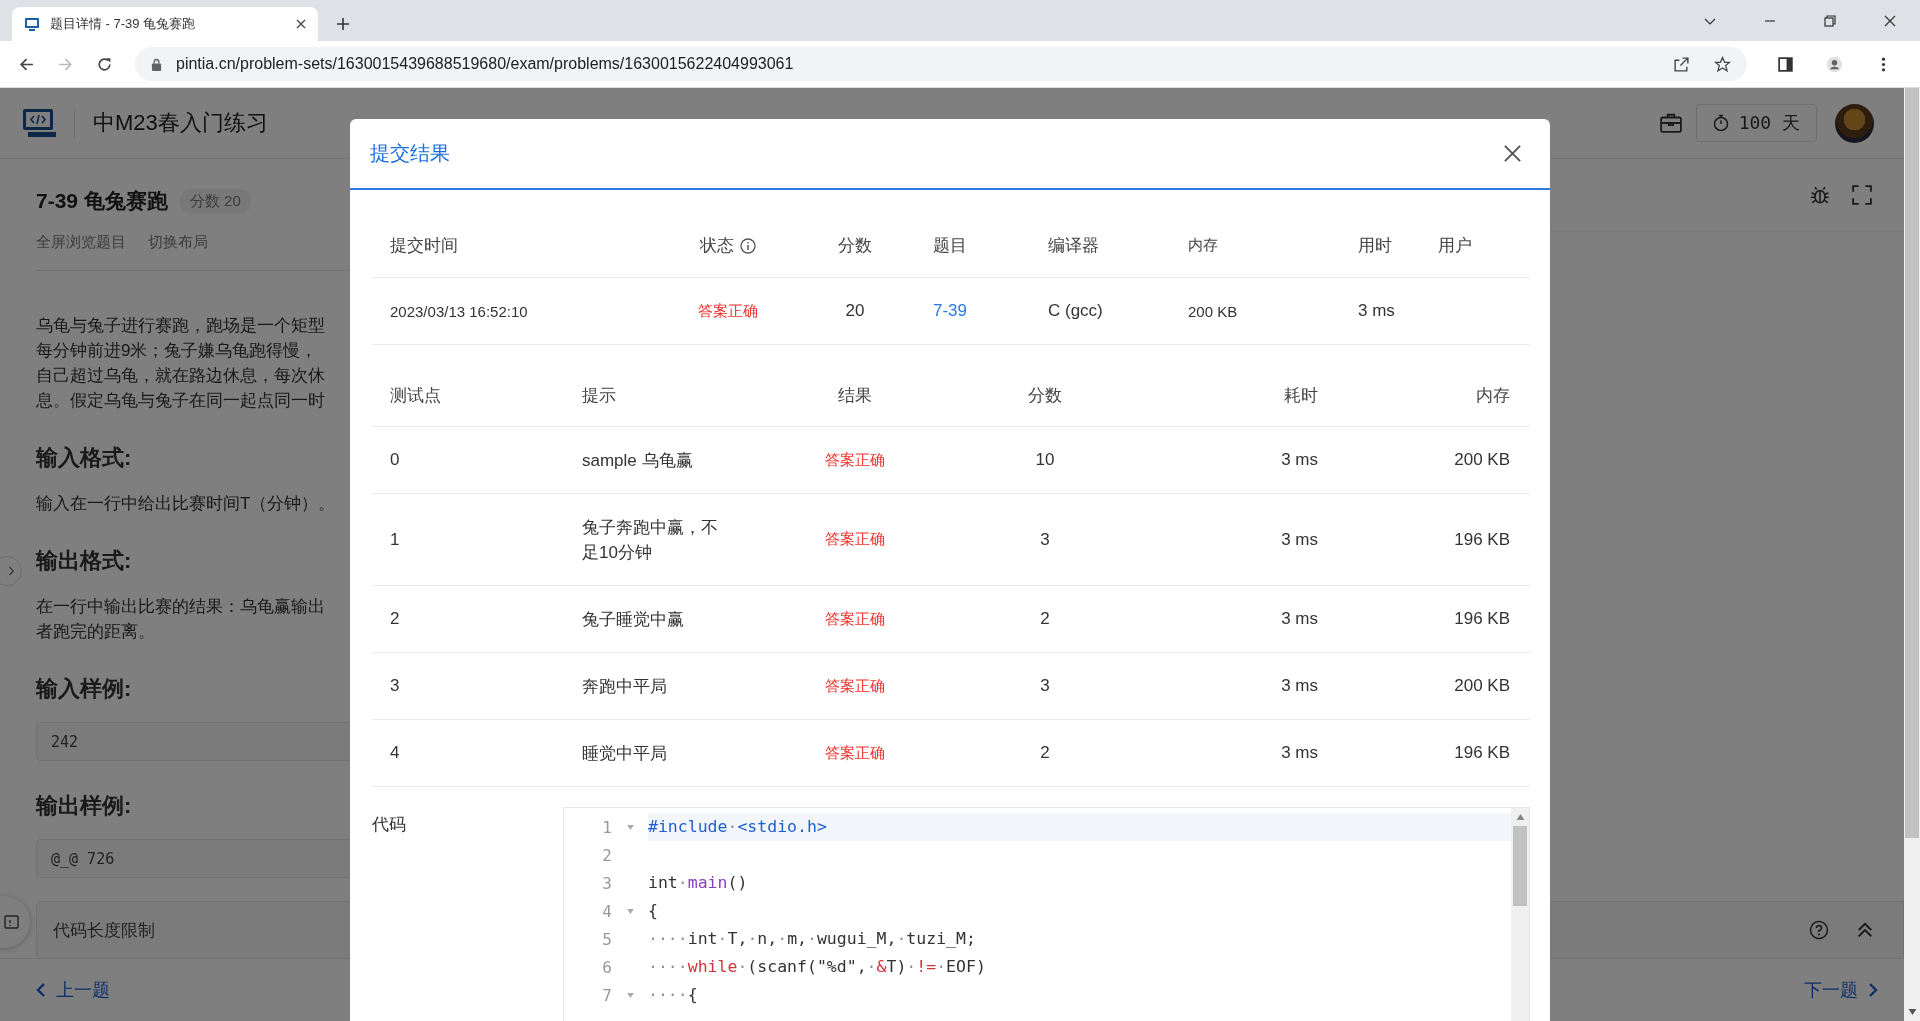 This screenshot has width=1920, height=1021. What do you see at coordinates (180, 326) in the screenshot?
I see `paragraph-line: 乌龟与兔子进行赛跑，跑场是一个矩型` at bounding box center [180, 326].